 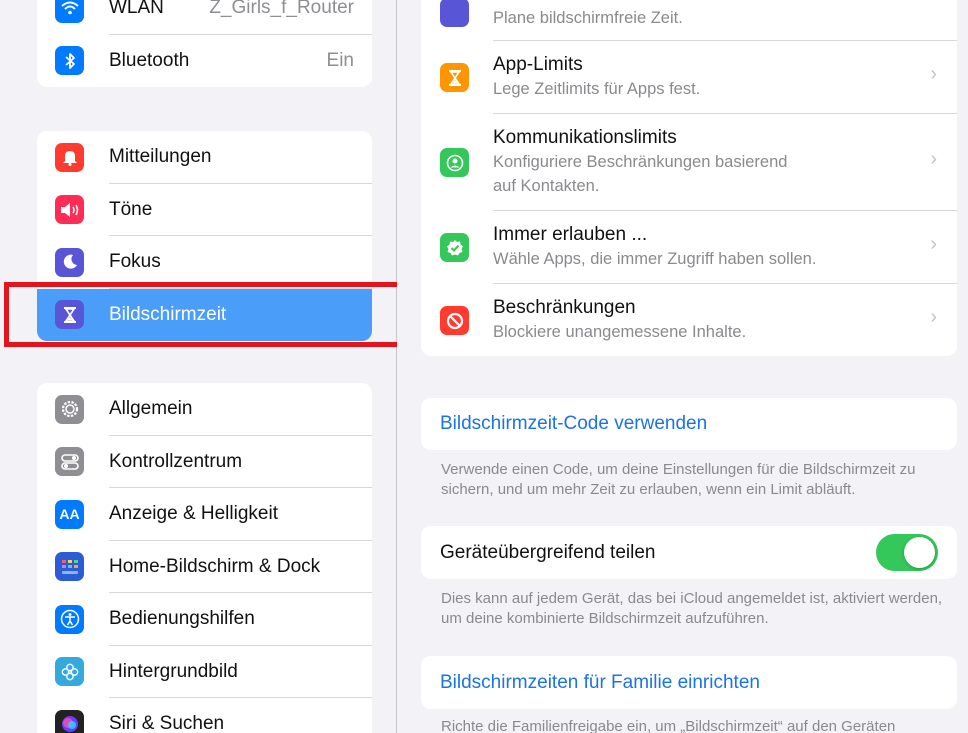 I want to click on sidebar-item-label: Kontrollzentrum, so click(x=176, y=461).